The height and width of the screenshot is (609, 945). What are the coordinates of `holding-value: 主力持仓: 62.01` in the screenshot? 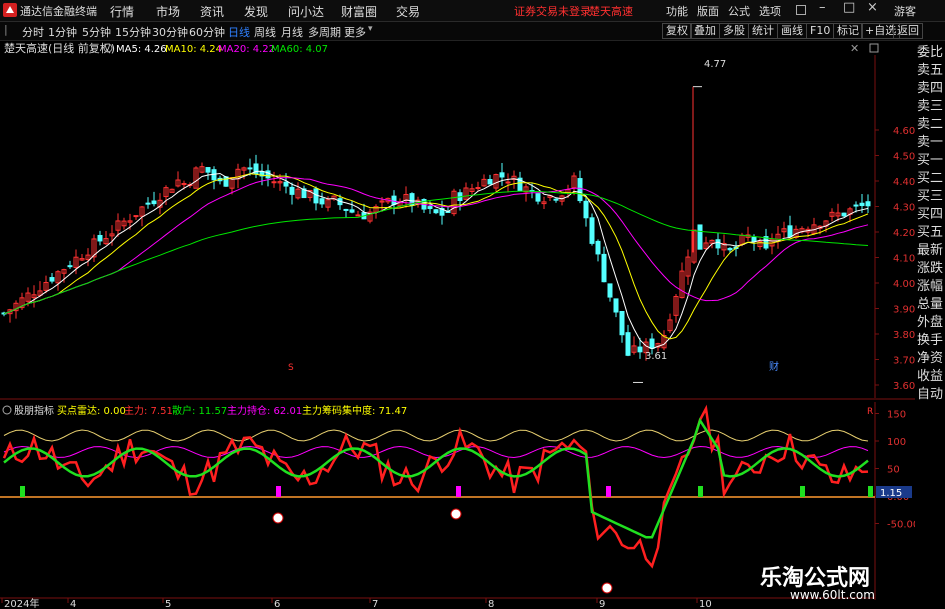 It's located at (264, 410).